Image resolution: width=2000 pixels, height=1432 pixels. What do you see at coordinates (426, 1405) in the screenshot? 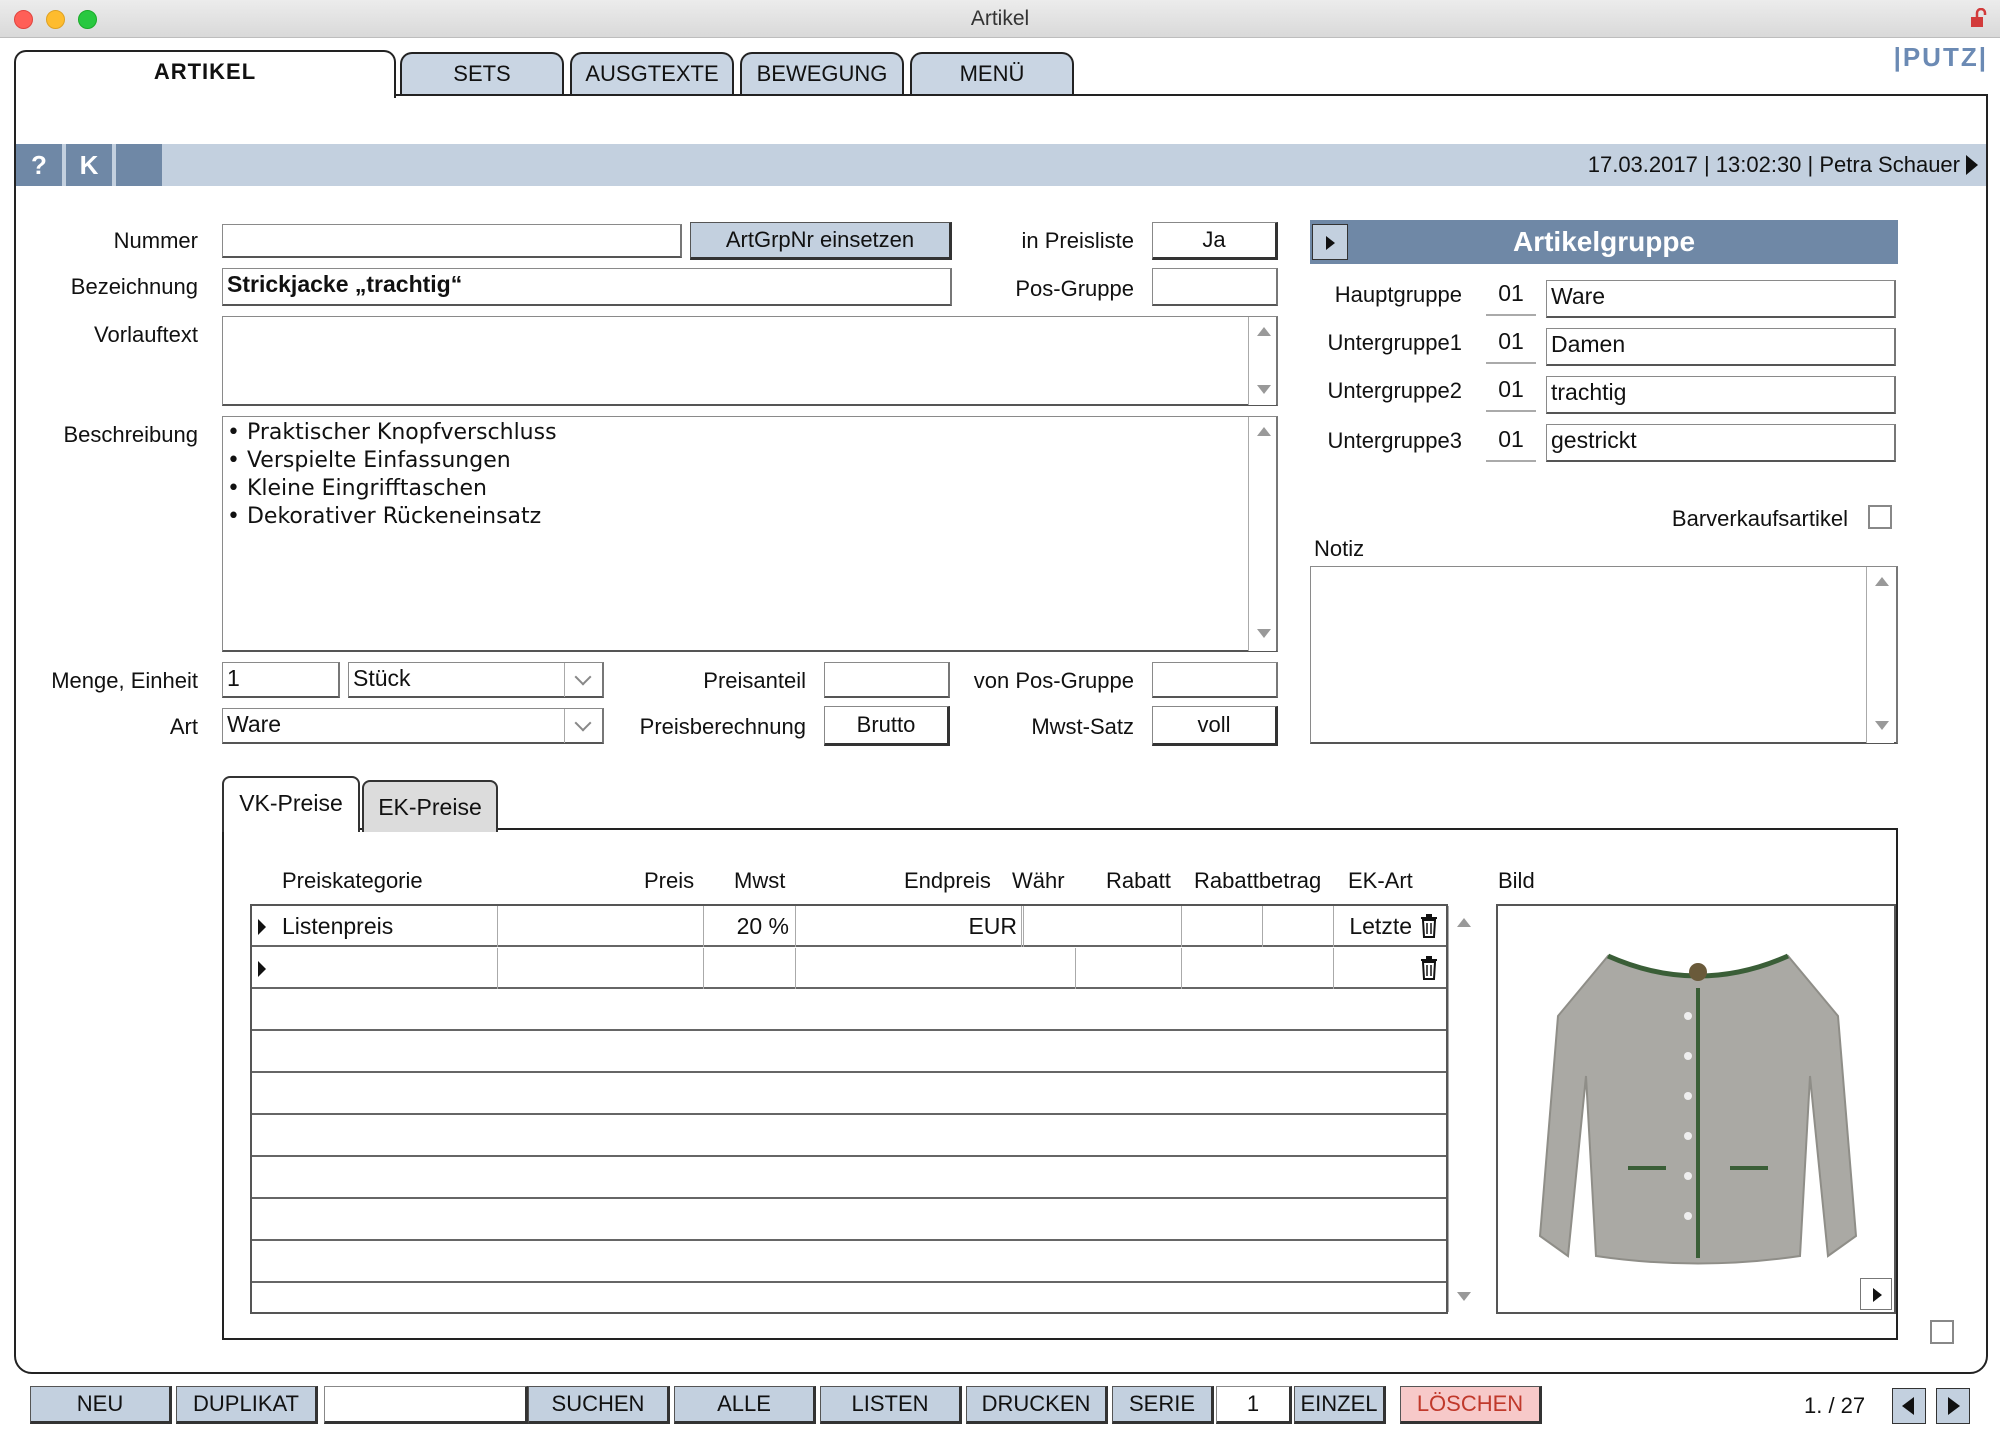
I see `search-input` at bounding box center [426, 1405].